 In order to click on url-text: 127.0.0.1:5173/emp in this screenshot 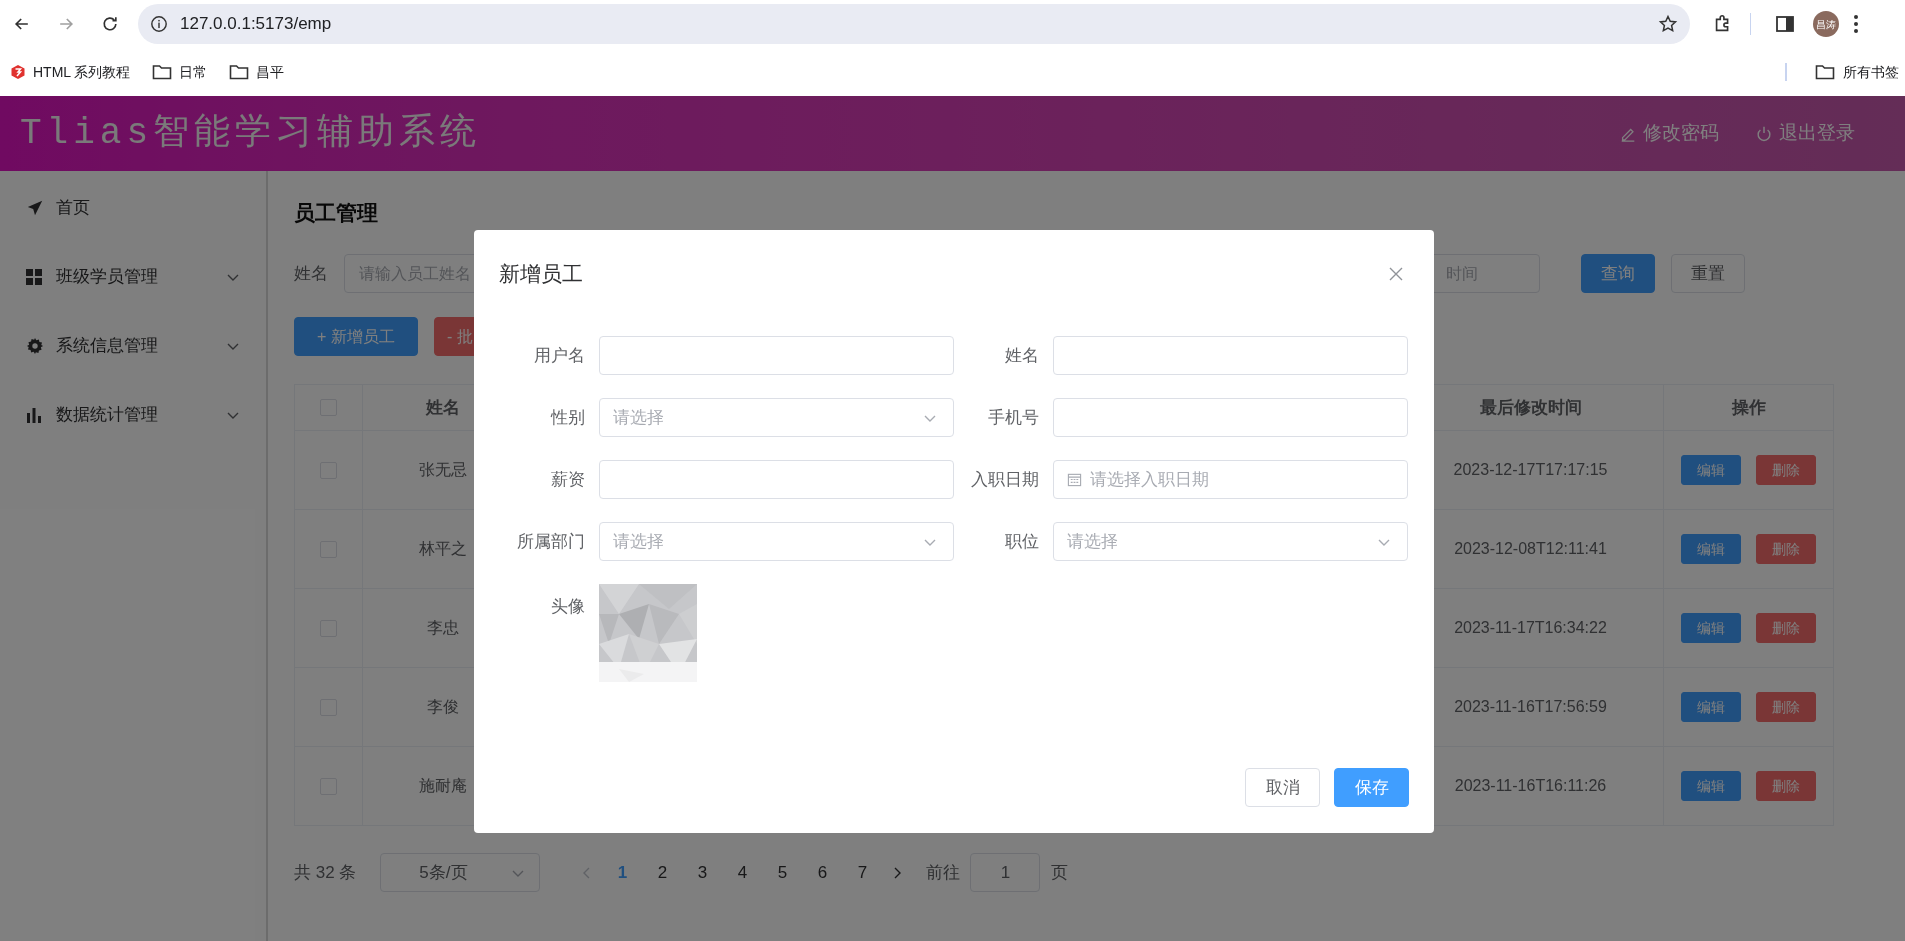, I will do `click(256, 24)`.